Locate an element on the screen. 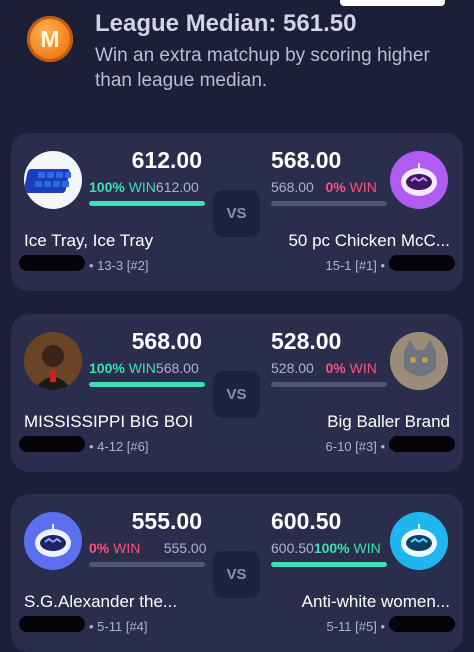  left-team-name: MISSISSIPPI BIG BOI is located at coordinates (108, 422).